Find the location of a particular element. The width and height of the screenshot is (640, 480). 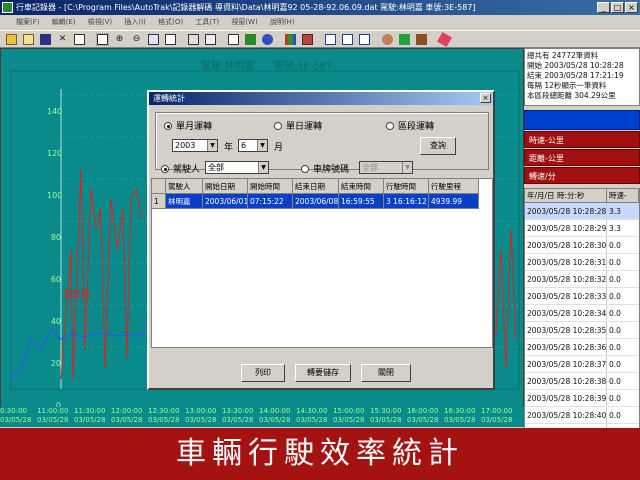

close-dialog-button: 關閉 is located at coordinates (386, 373).